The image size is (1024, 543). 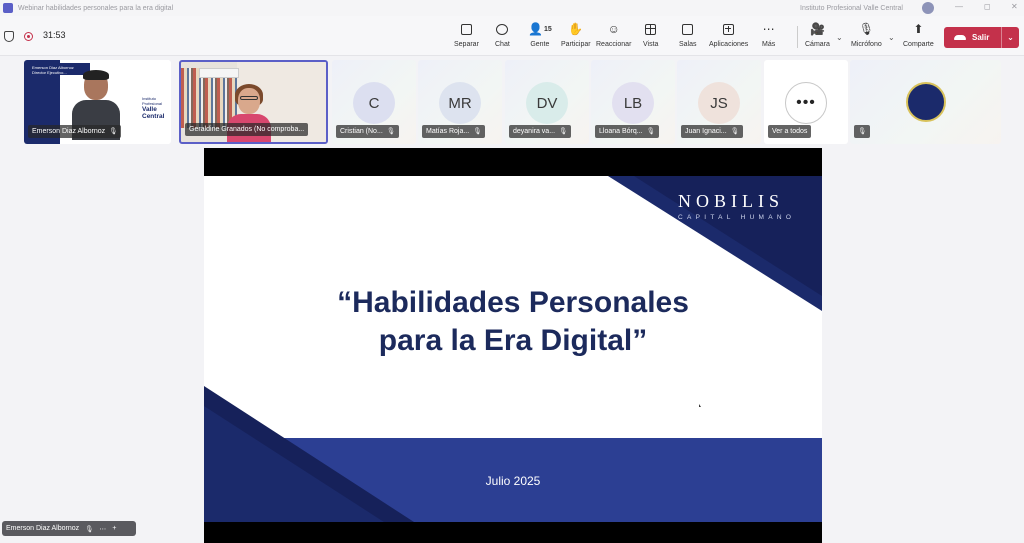 What do you see at coordinates (54, 35) in the screenshot?
I see `meeting-timer: 31:53` at bounding box center [54, 35].